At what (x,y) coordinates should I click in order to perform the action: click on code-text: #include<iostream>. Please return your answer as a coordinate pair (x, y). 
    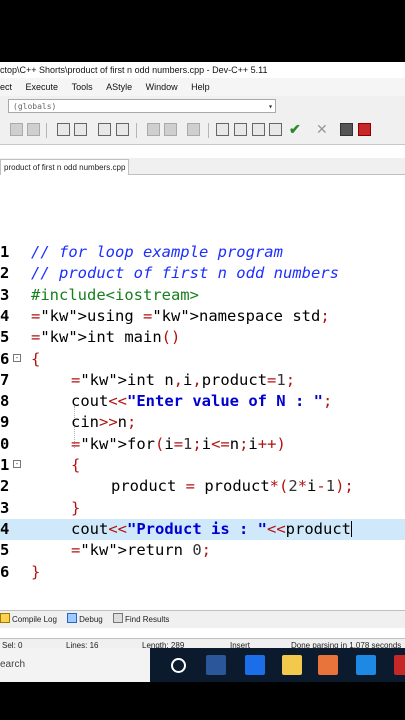
    Looking at the image, I should click on (115, 294).